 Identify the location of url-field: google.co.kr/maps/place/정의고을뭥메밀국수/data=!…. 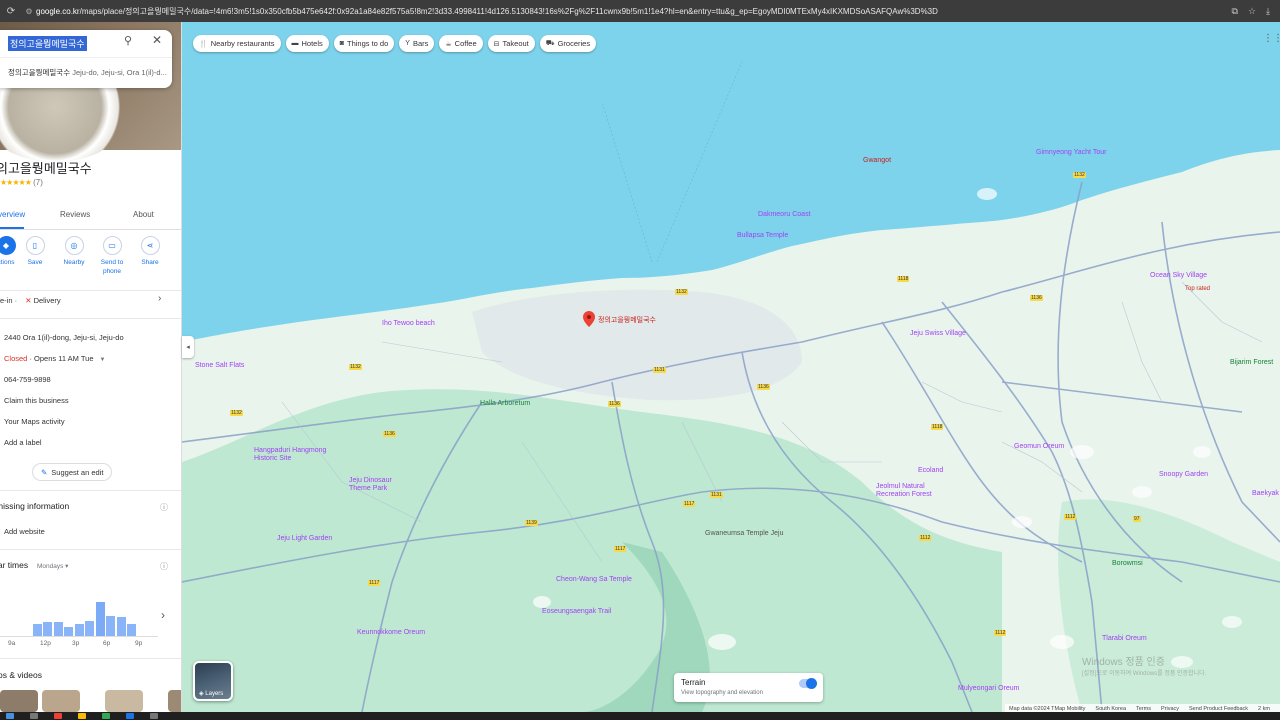
(629, 11).